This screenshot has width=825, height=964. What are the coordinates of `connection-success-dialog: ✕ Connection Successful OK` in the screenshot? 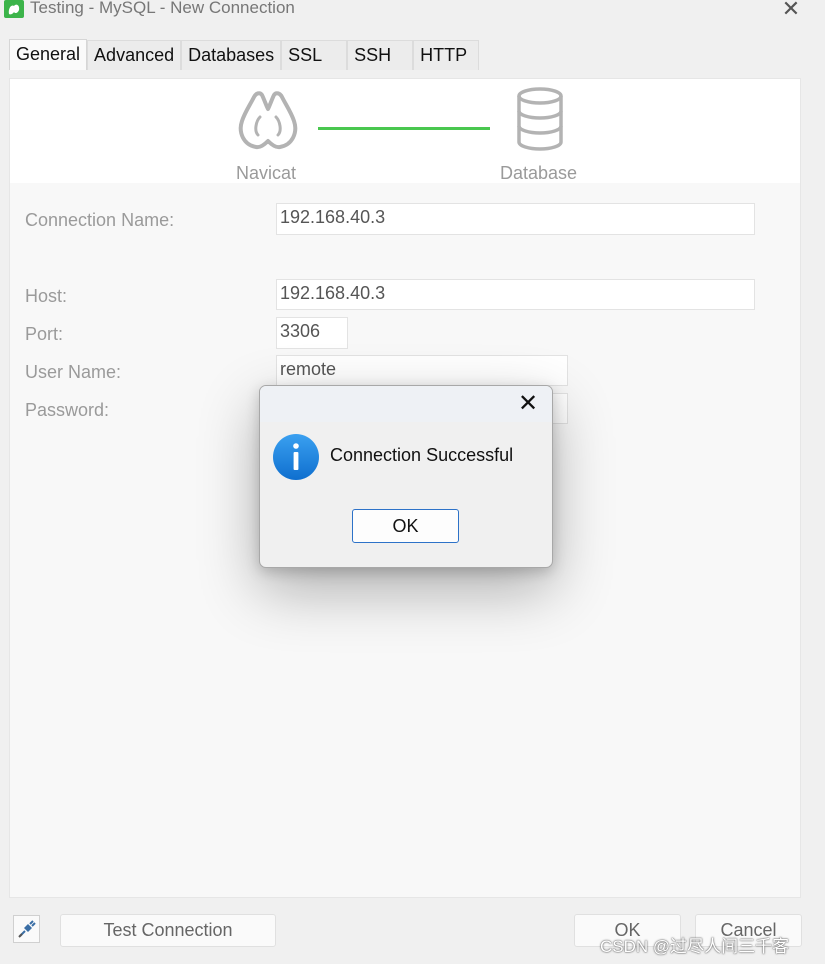 It's located at (406, 476).